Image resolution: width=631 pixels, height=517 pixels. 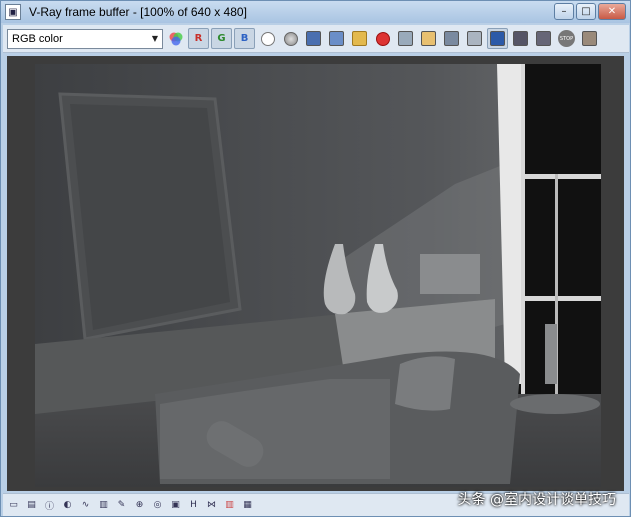 I want to click on stop-label: STOP, so click(x=566, y=38).